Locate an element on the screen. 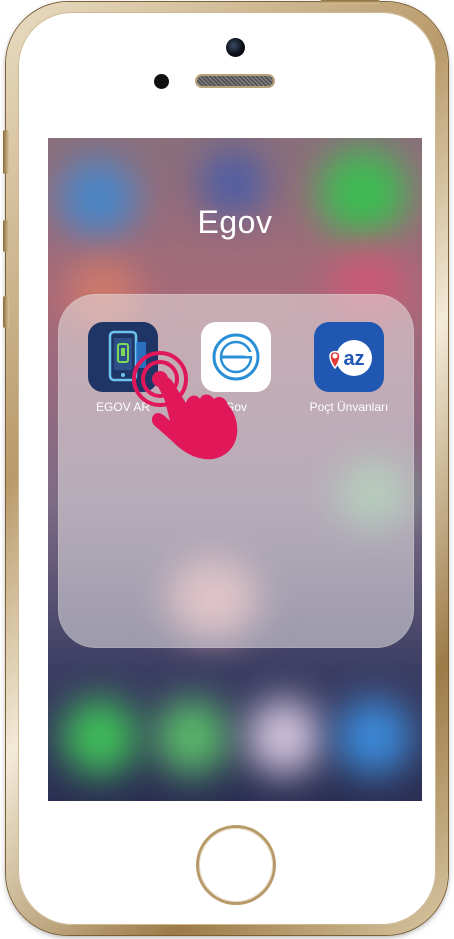 This screenshot has width=454, height=939. front-camera-icon is located at coordinates (235, 47).